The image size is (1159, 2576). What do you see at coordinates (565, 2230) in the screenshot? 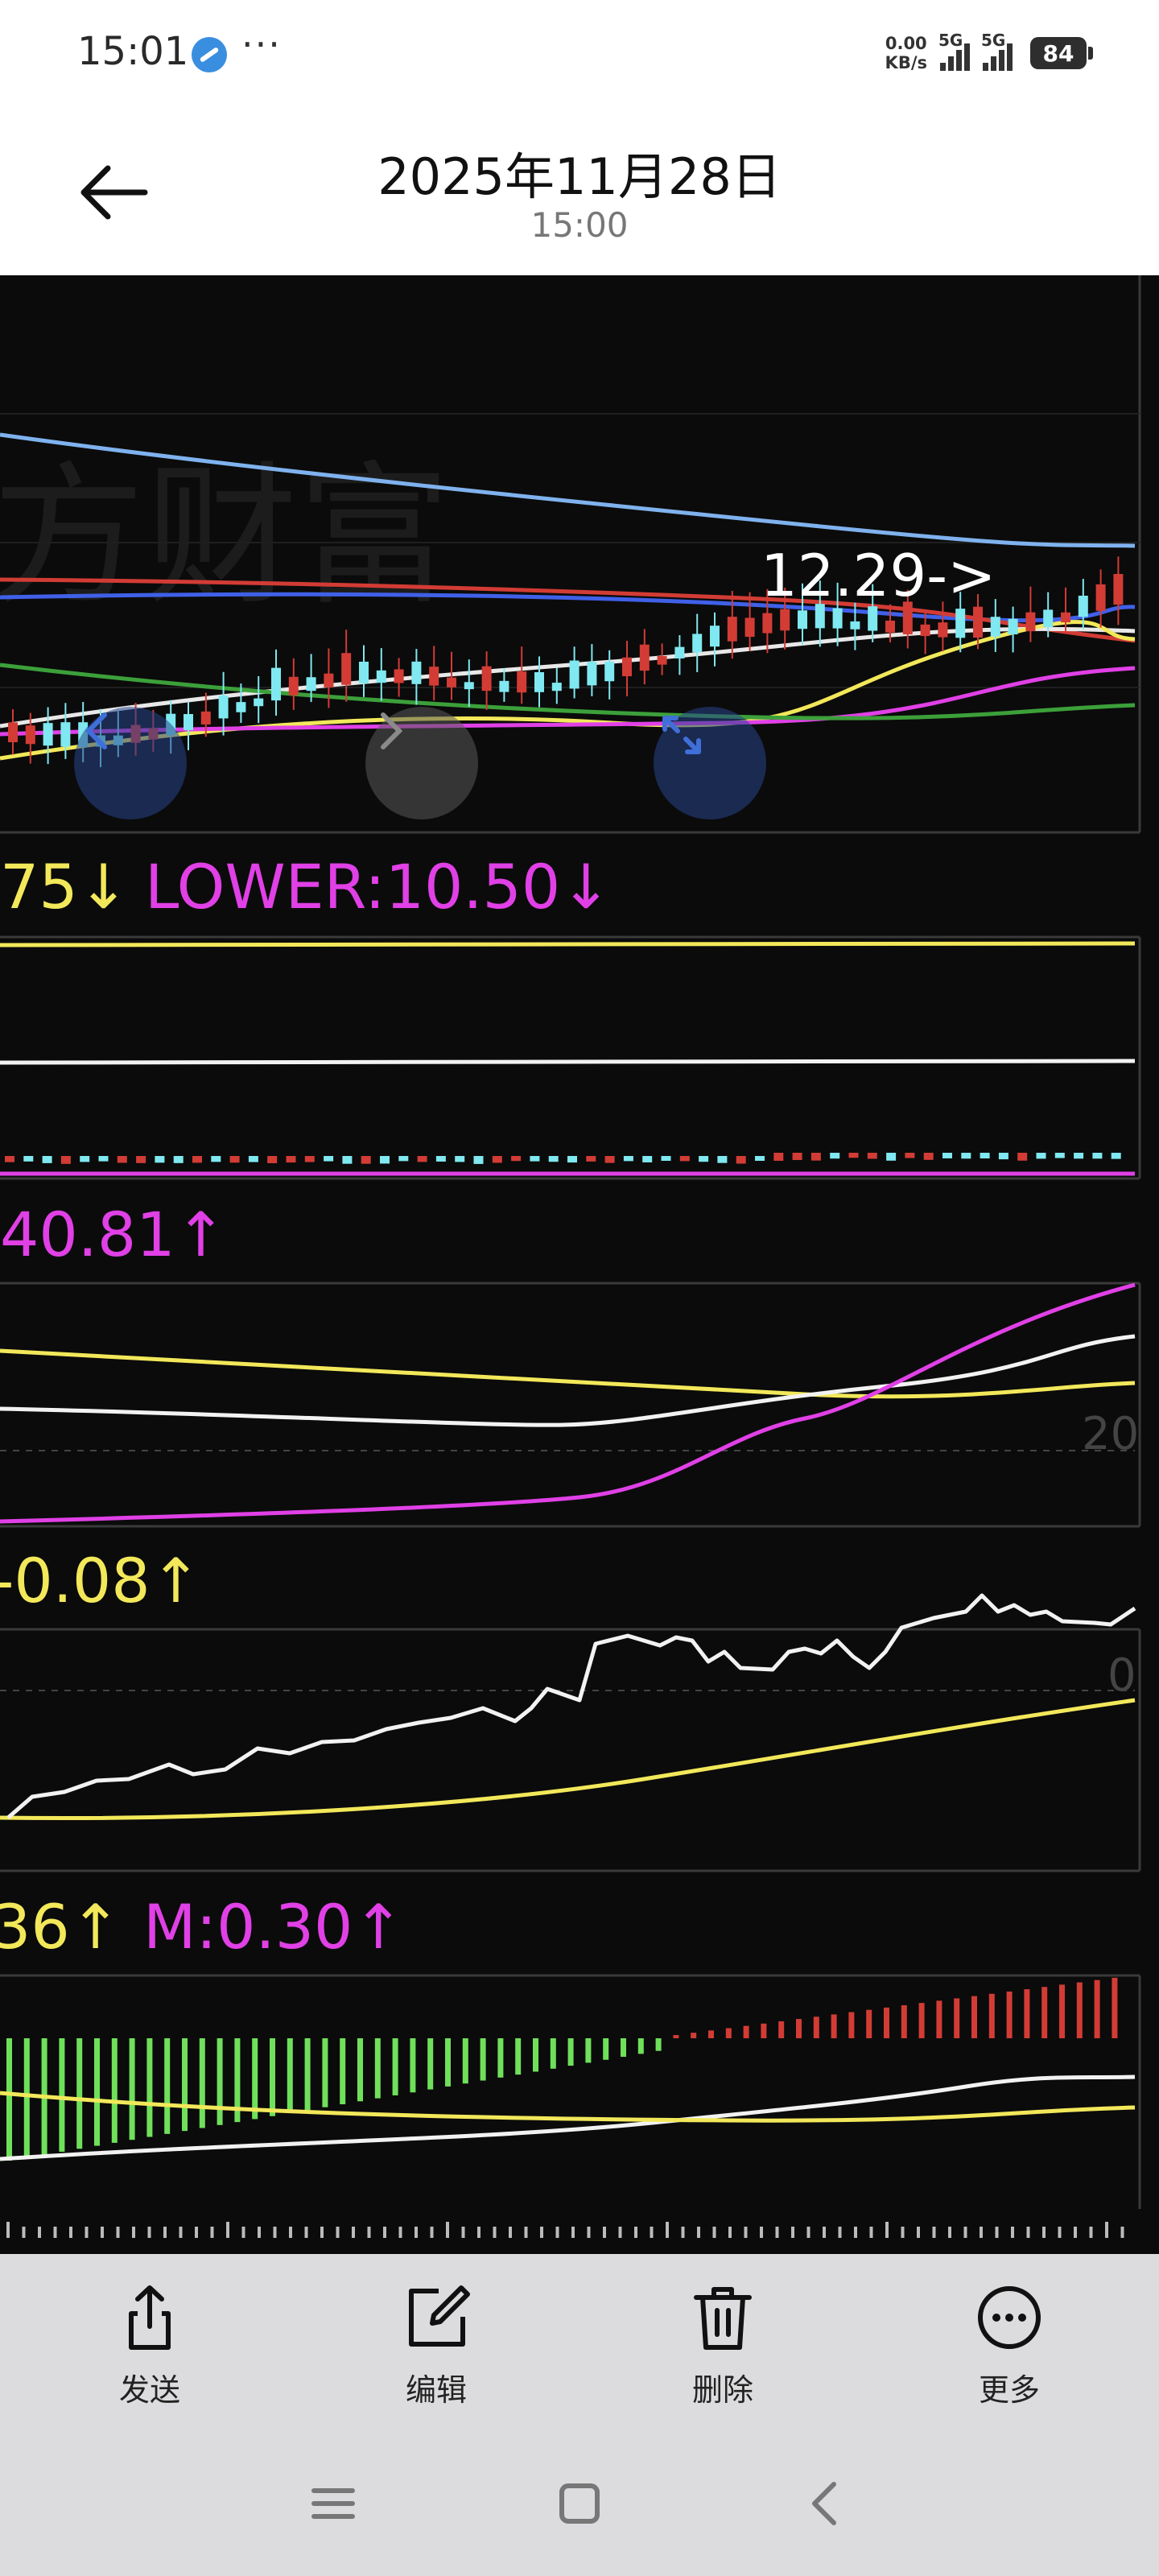
I see `time-axis-ticks` at bounding box center [565, 2230].